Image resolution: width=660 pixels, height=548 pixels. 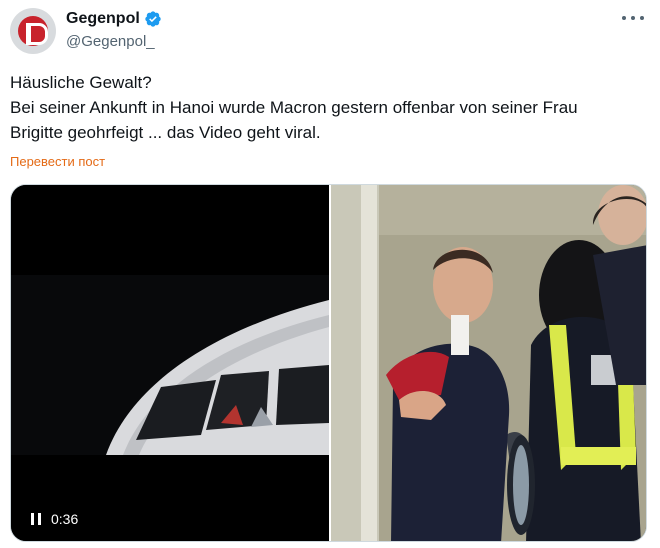 What do you see at coordinates (81, 82) in the screenshot?
I see `post-text-line: Häusliche Gewalt?` at bounding box center [81, 82].